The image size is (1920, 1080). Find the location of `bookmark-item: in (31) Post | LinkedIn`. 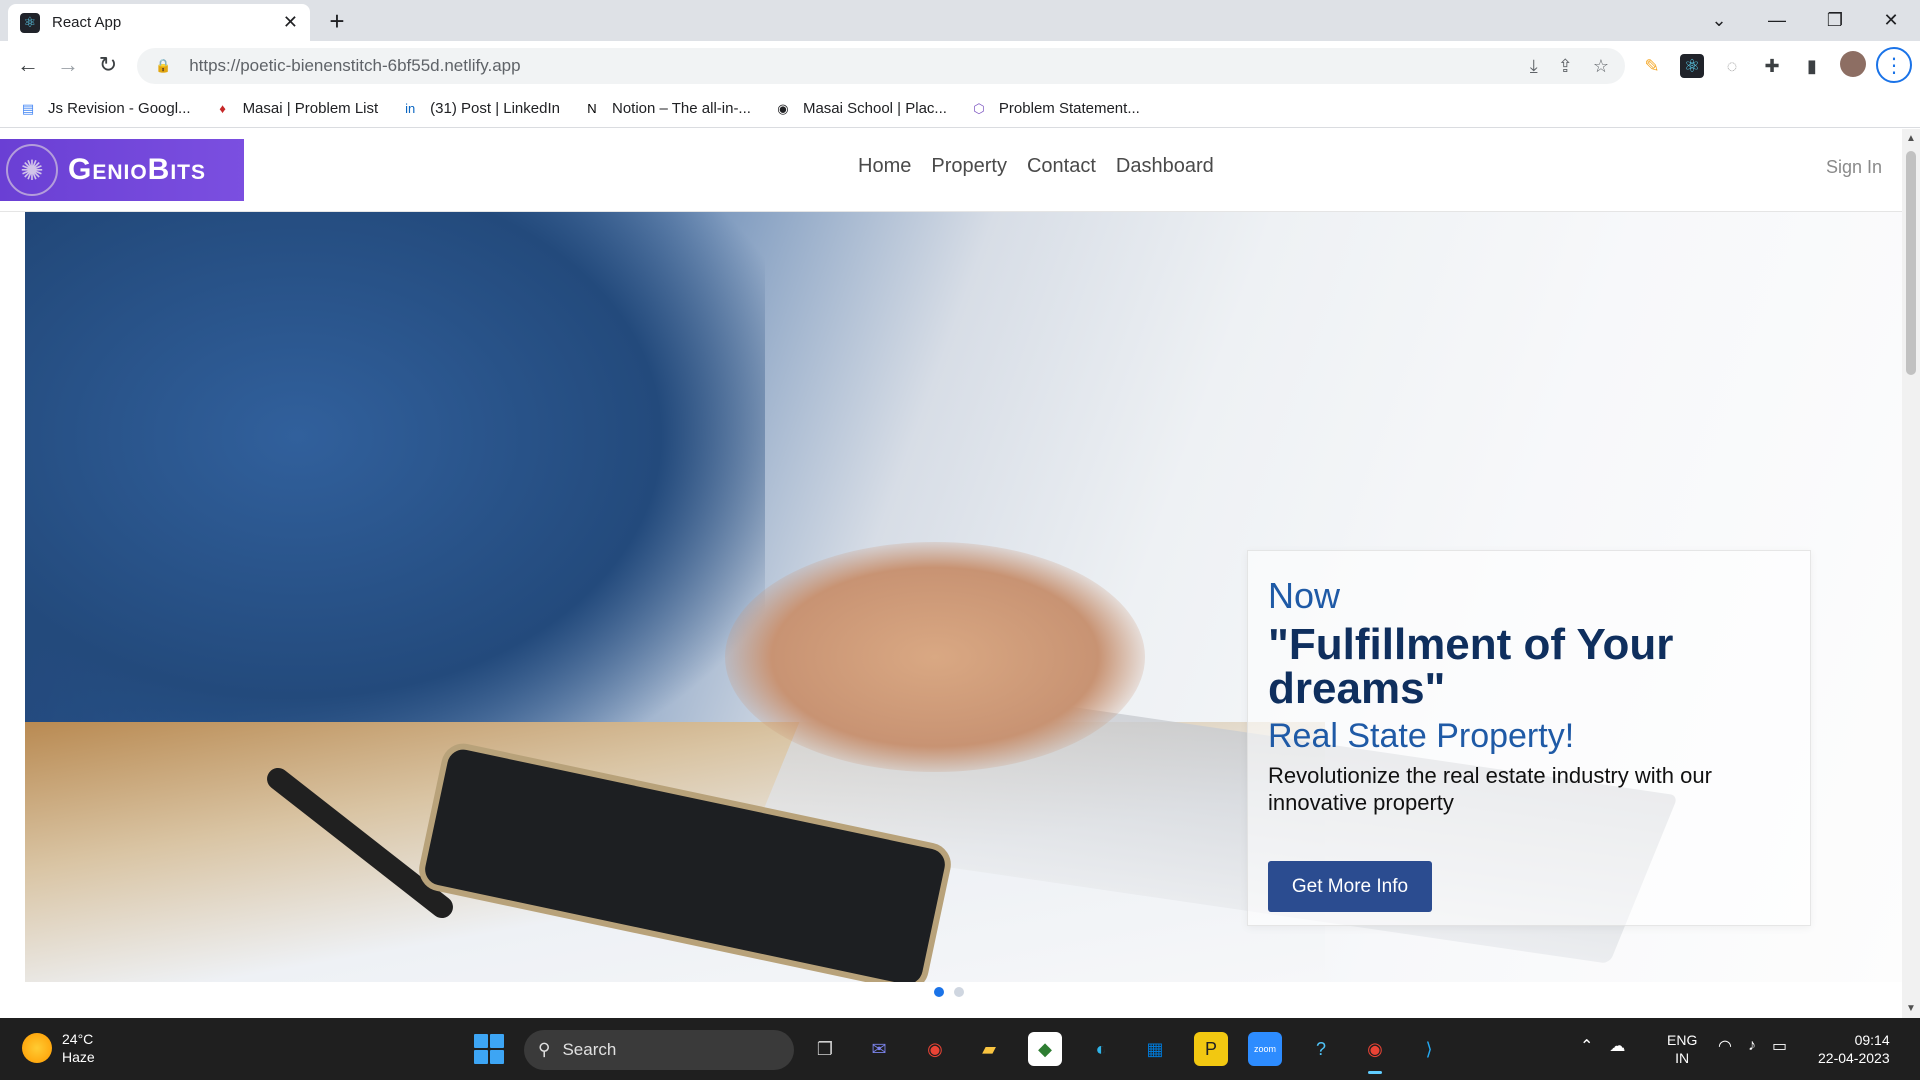

bookmark-item: in (31) Post | LinkedIn is located at coordinates (480, 109).